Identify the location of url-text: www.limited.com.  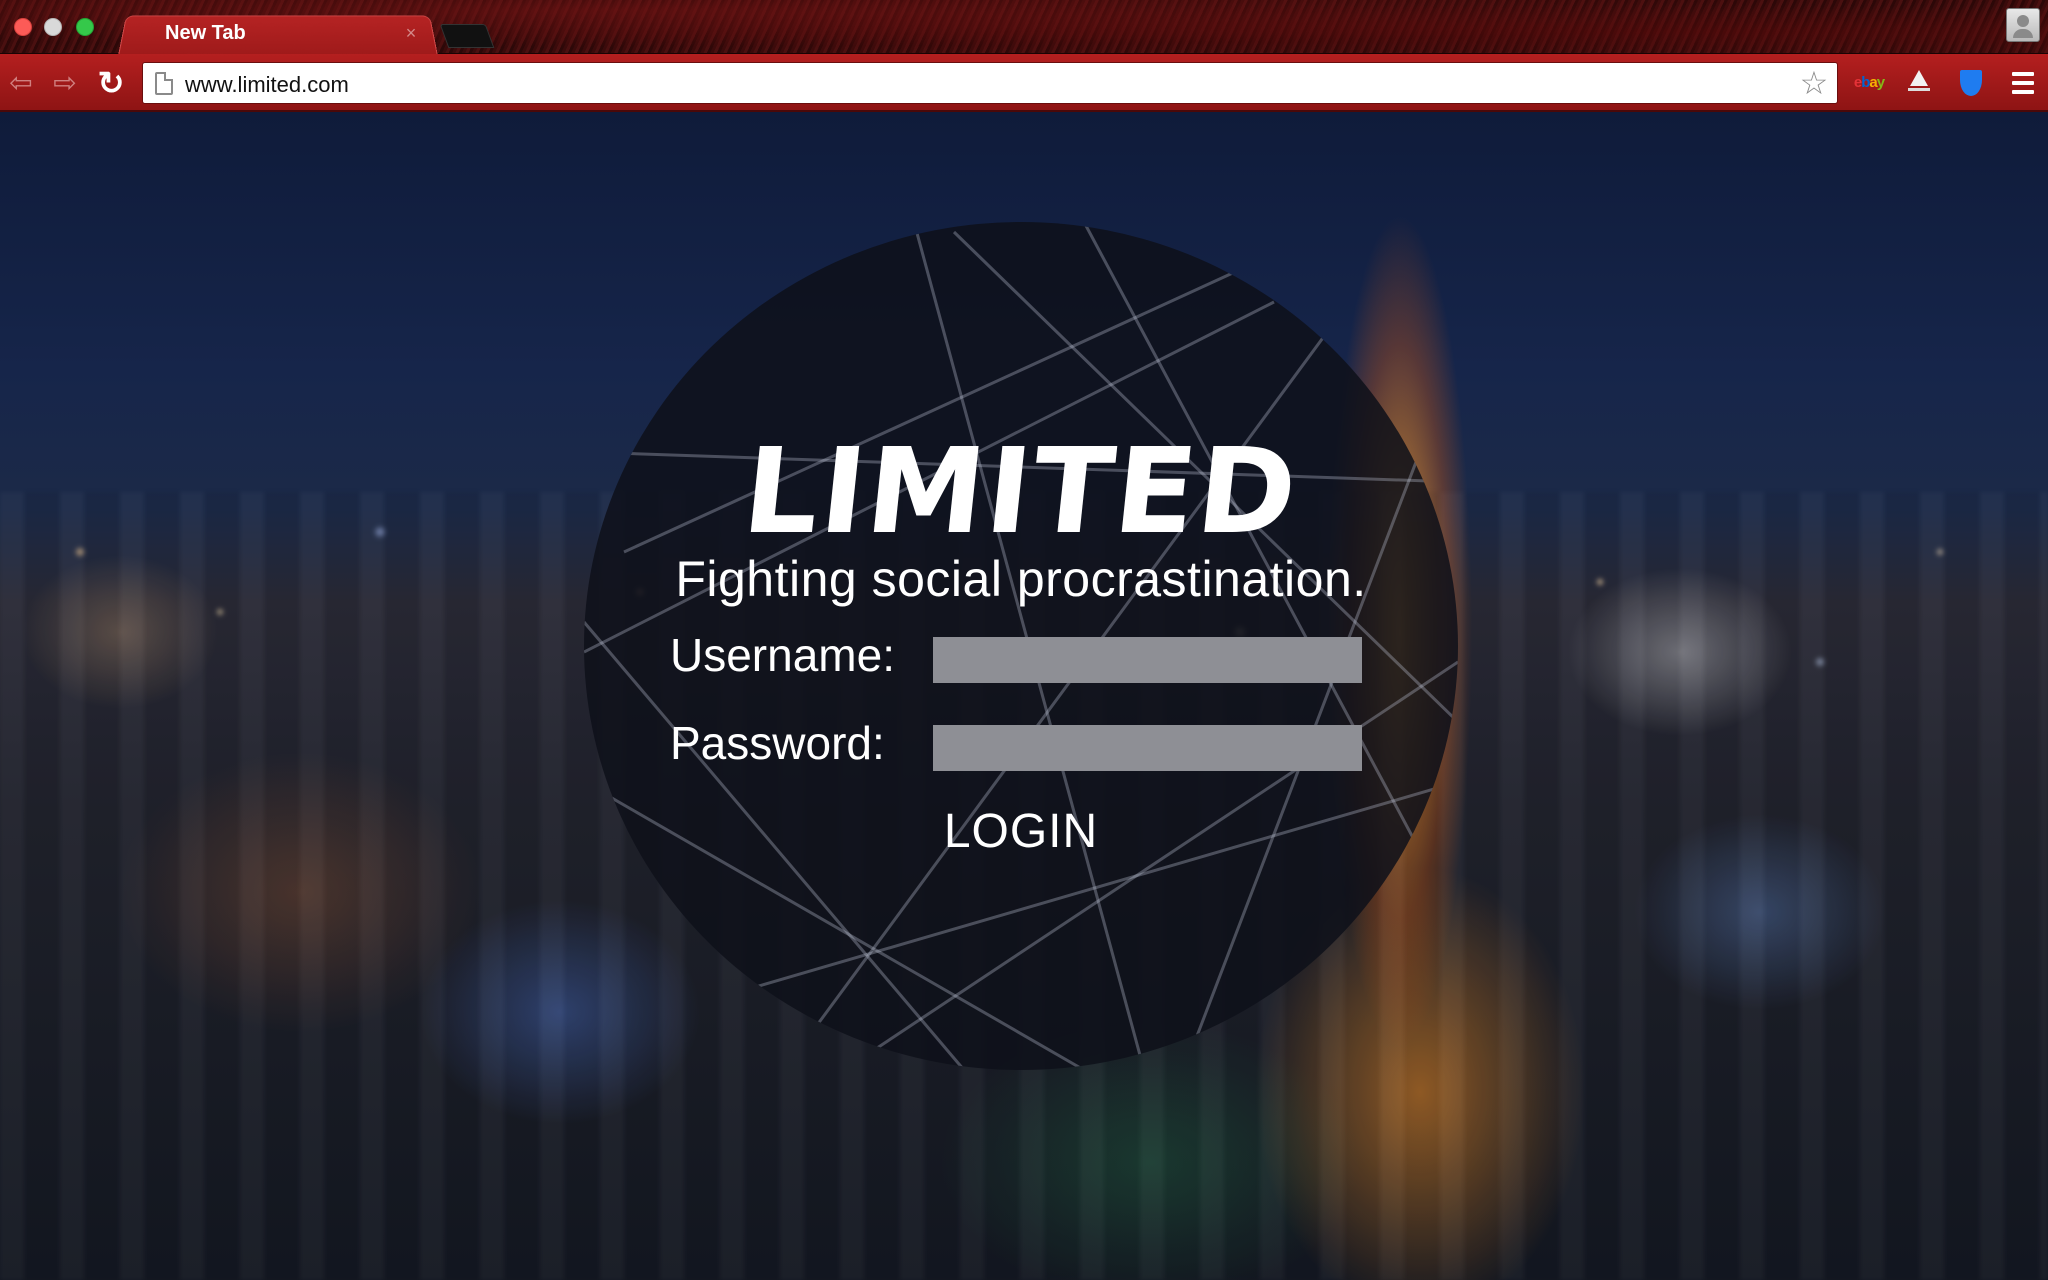
(267, 85).